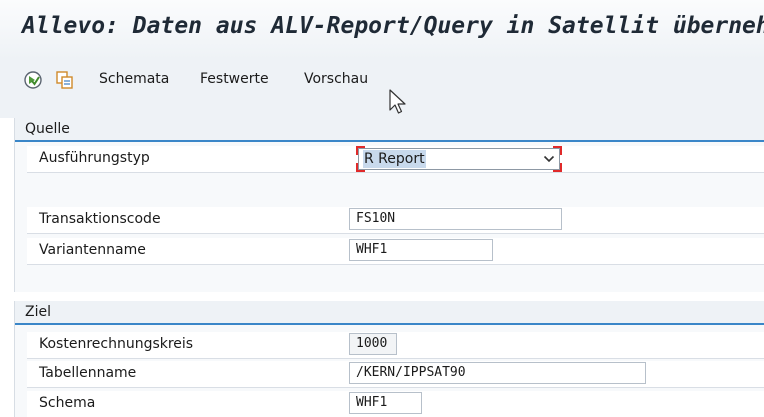 Image resolution: width=764 pixels, height=417 pixels. What do you see at coordinates (421, 250) in the screenshot?
I see `variantenname-input: WHF1` at bounding box center [421, 250].